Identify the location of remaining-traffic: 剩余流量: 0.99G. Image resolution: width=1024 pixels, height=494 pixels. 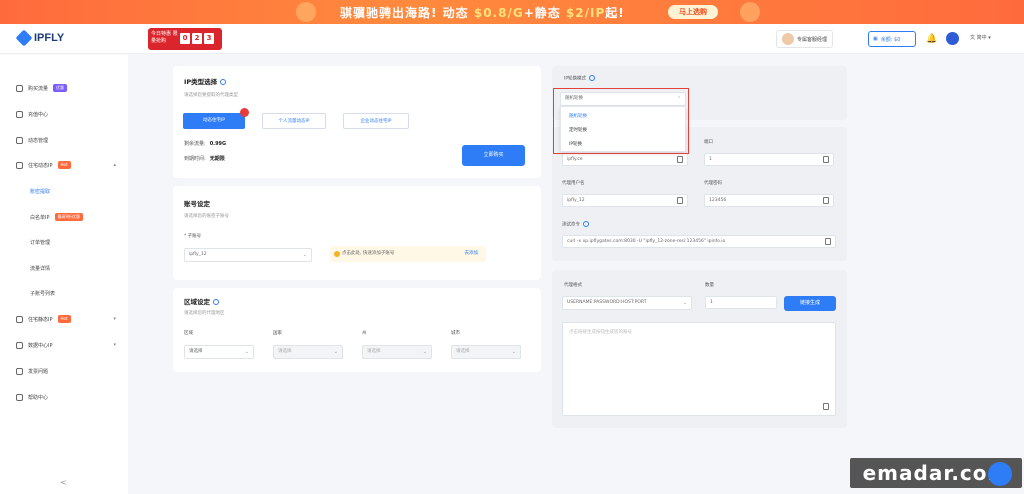
(205, 144).